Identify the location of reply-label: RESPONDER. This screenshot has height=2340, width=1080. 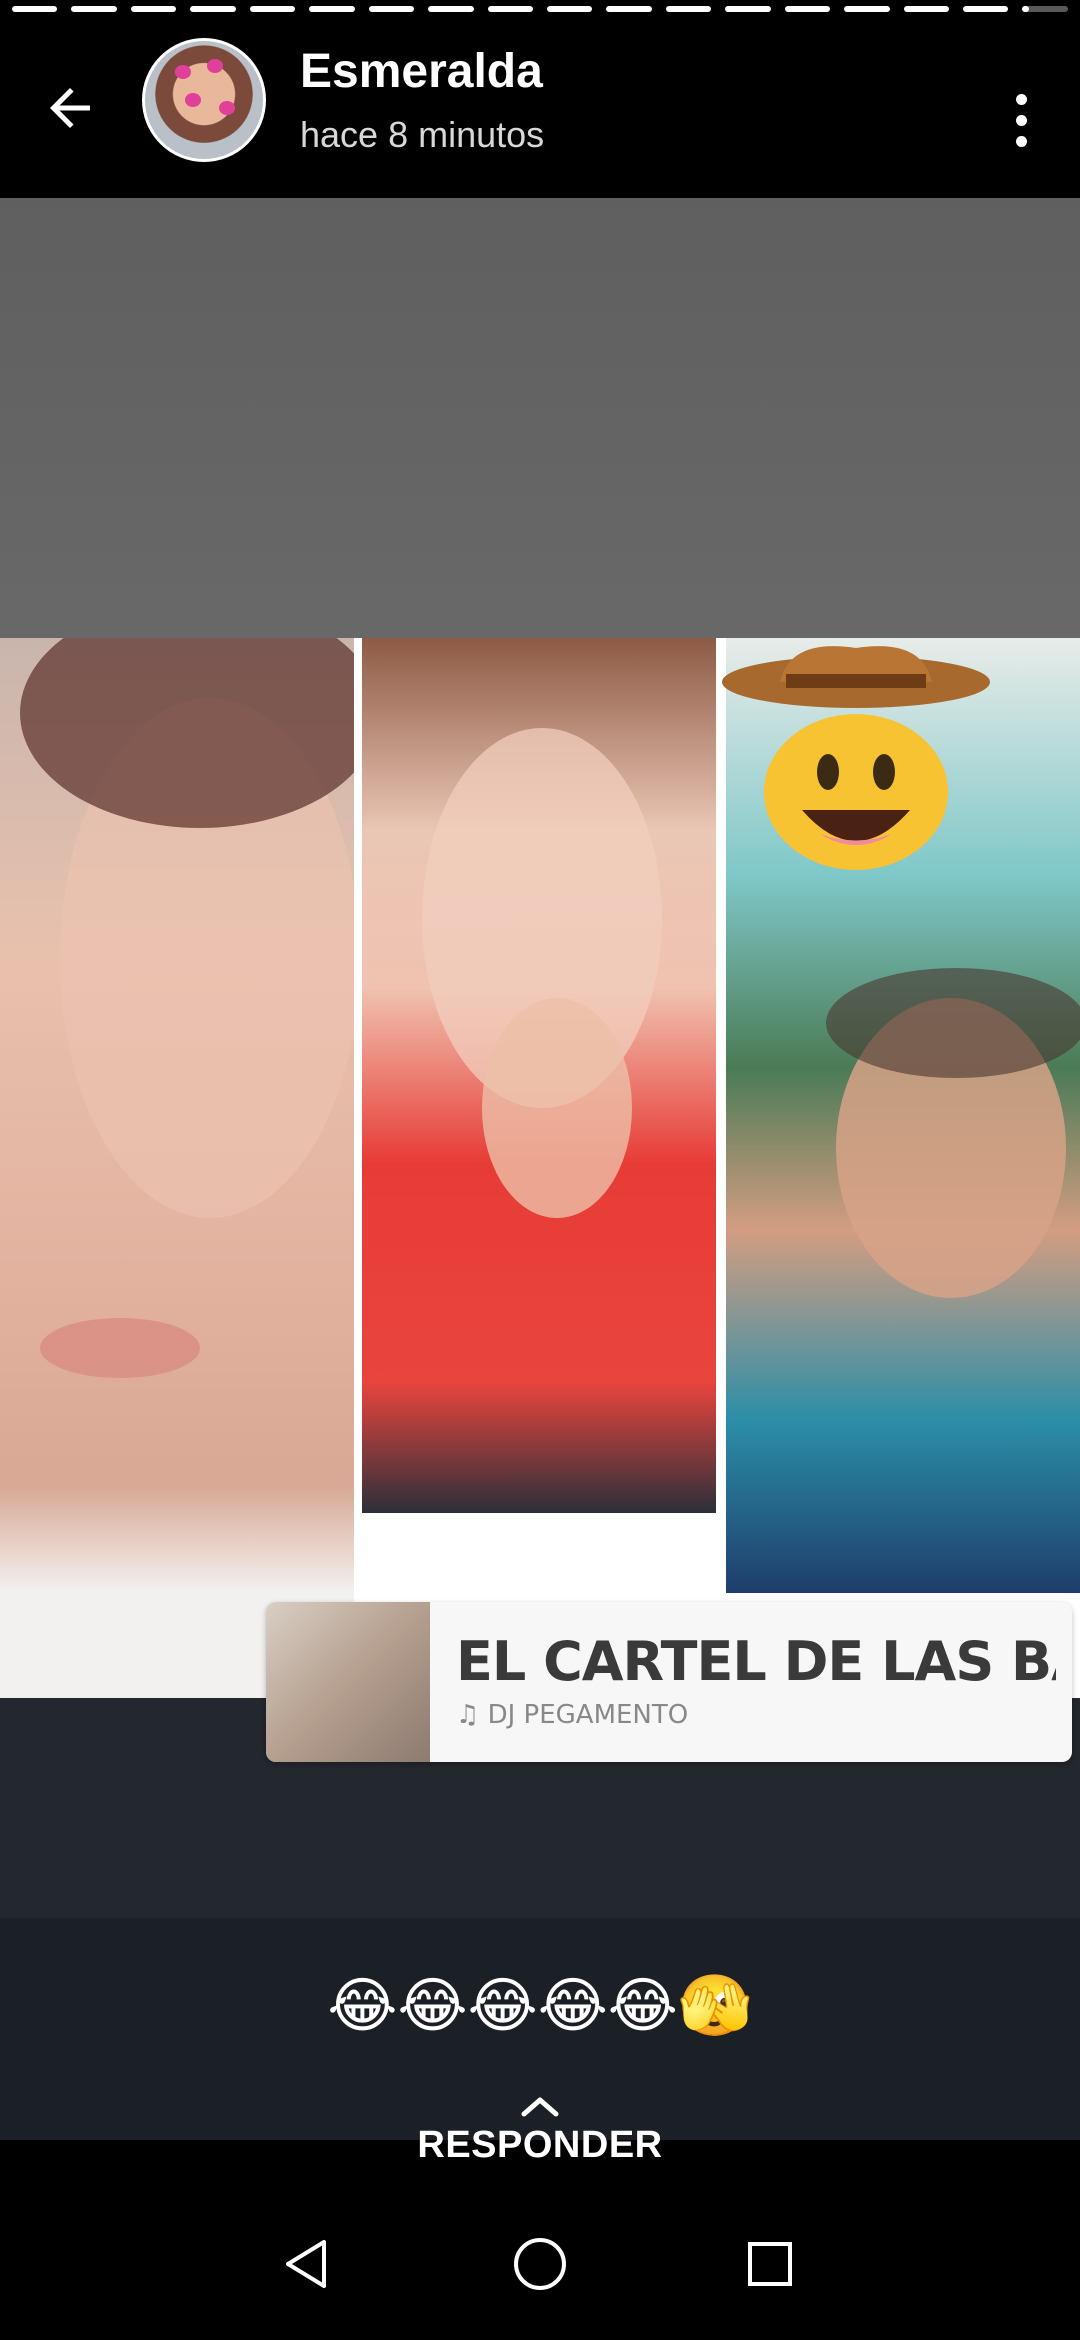
(540, 2145).